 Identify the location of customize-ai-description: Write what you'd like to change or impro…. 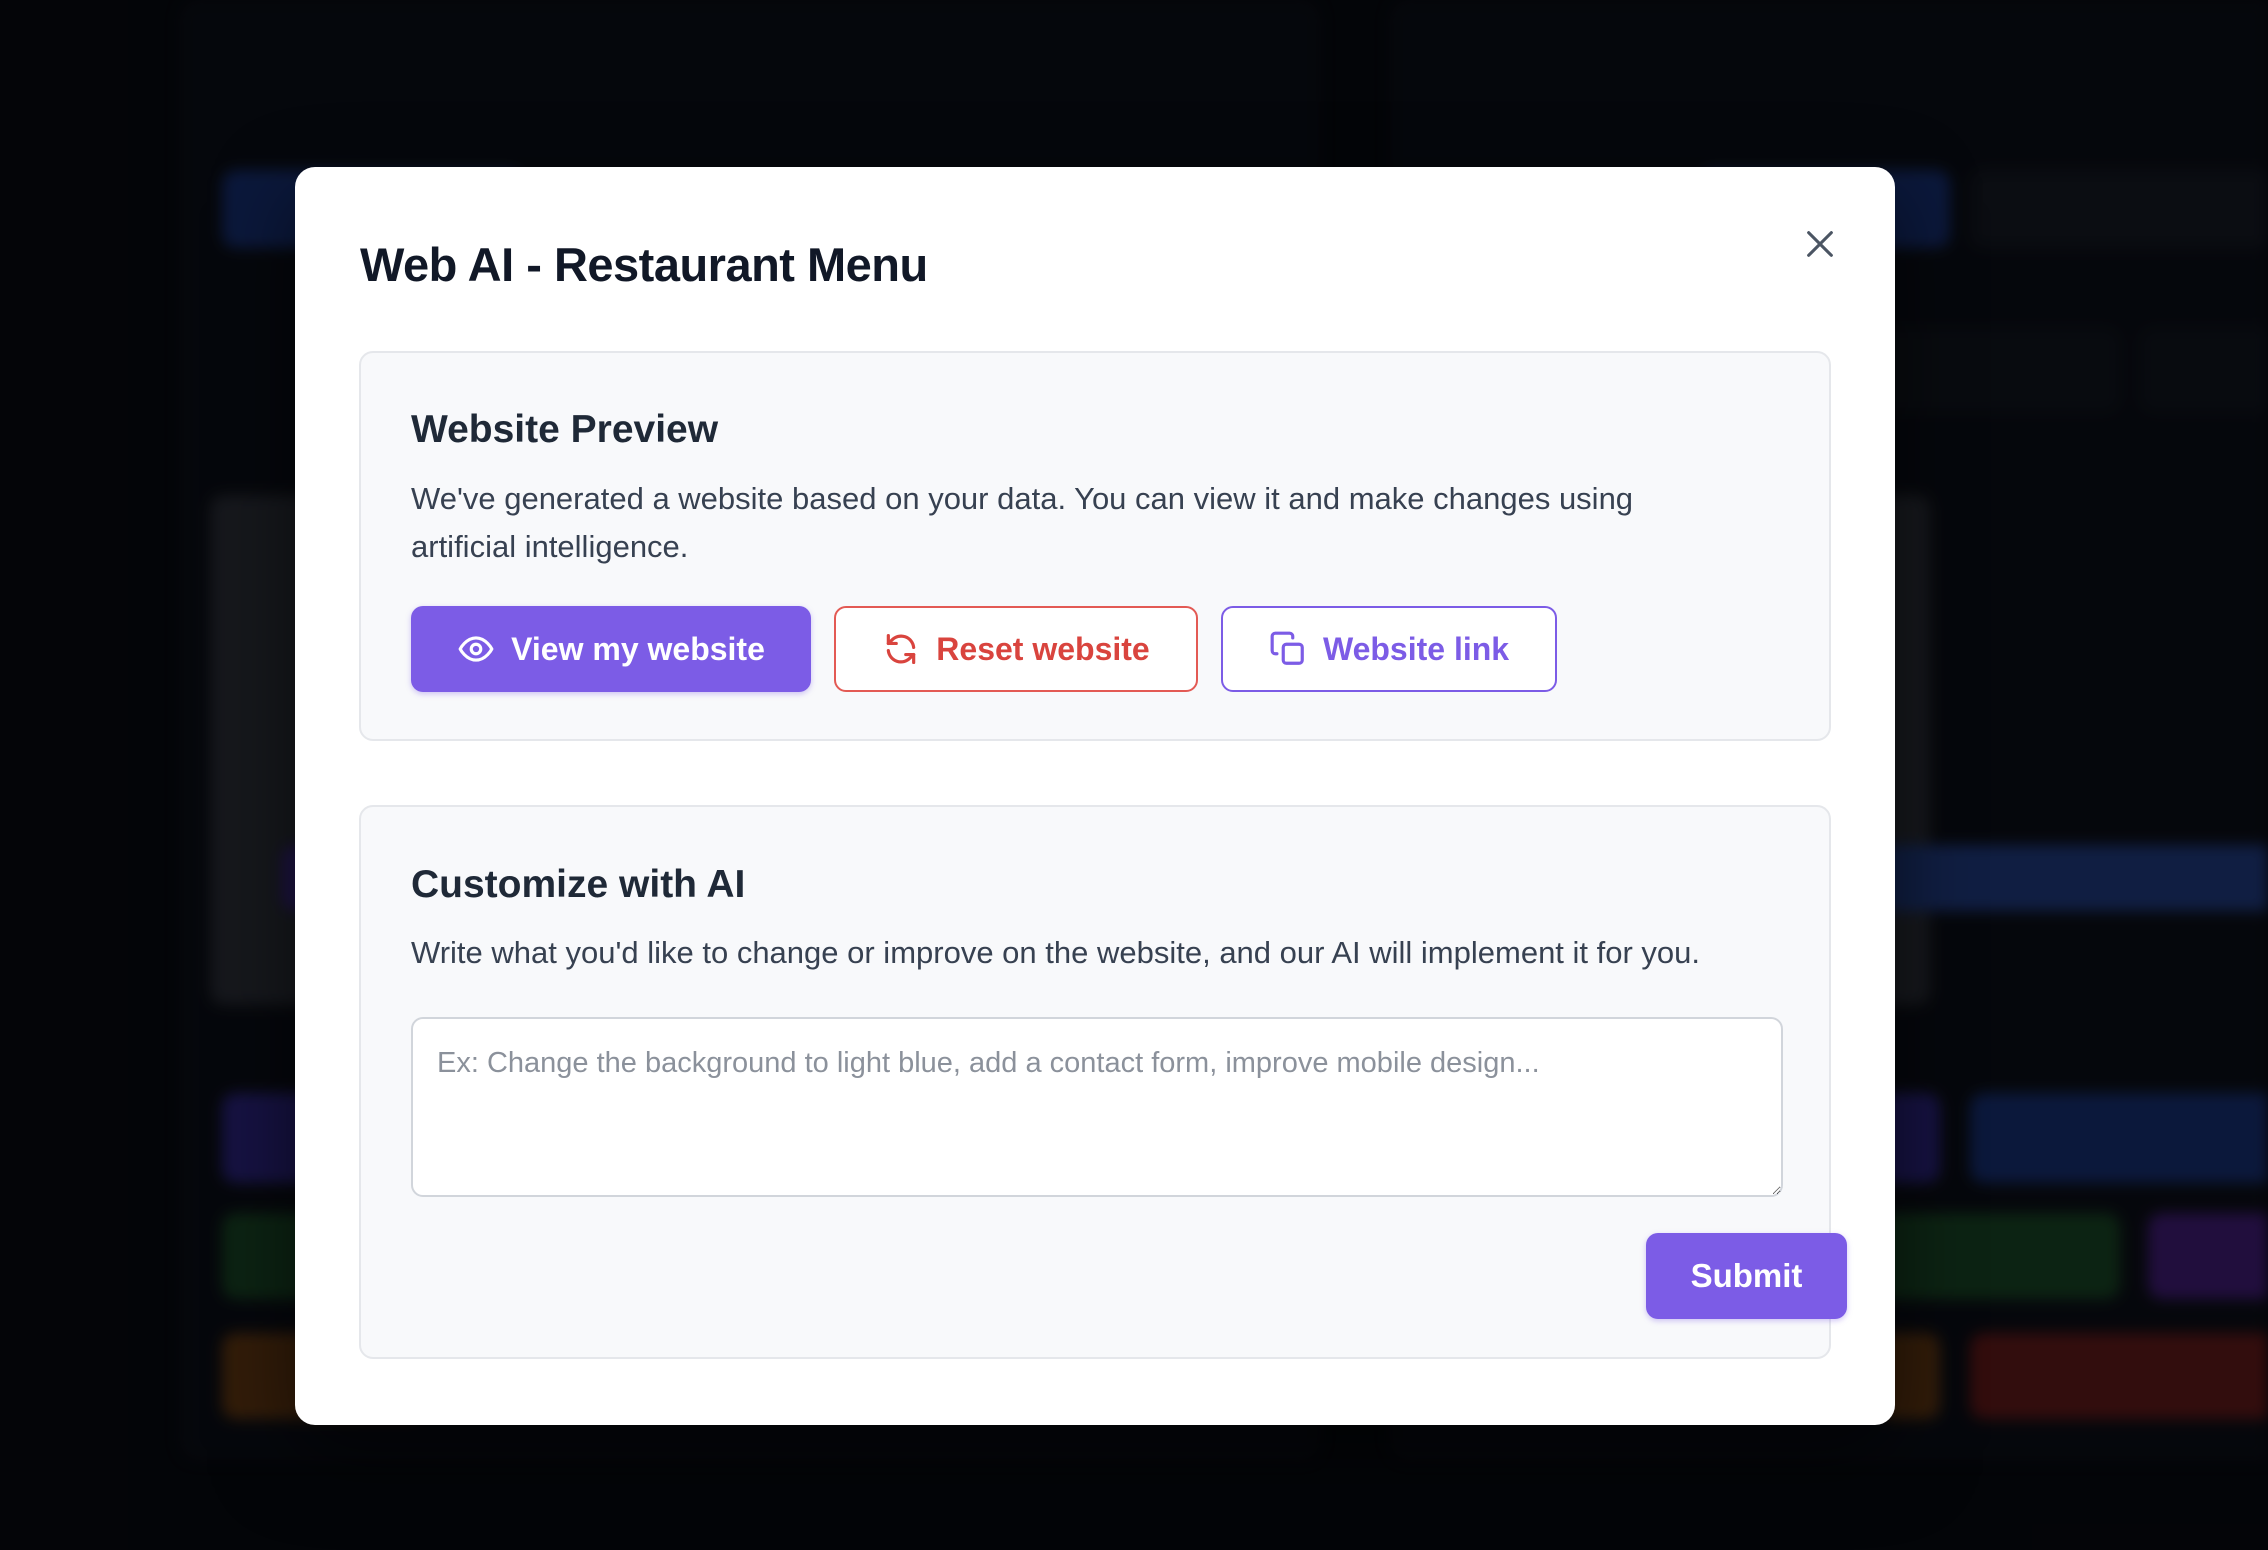
(1056, 952).